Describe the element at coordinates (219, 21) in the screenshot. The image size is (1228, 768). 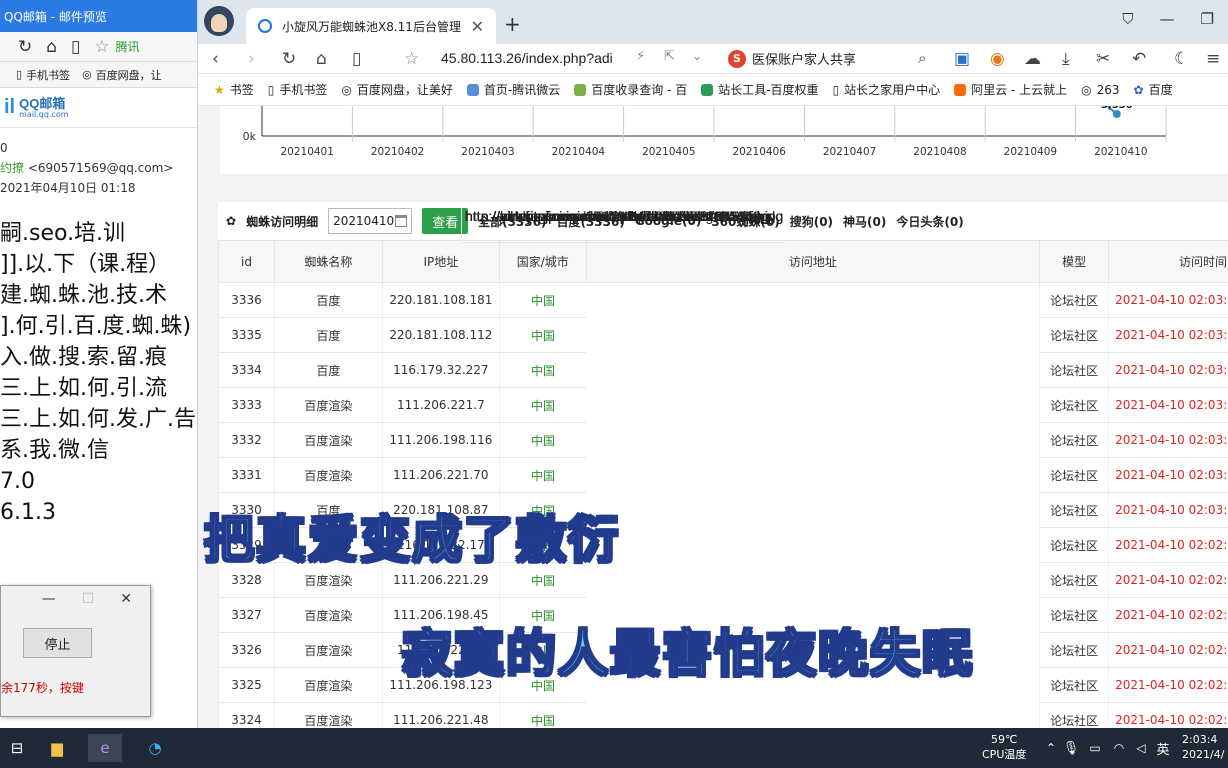
I see `profile-avatar` at that location.